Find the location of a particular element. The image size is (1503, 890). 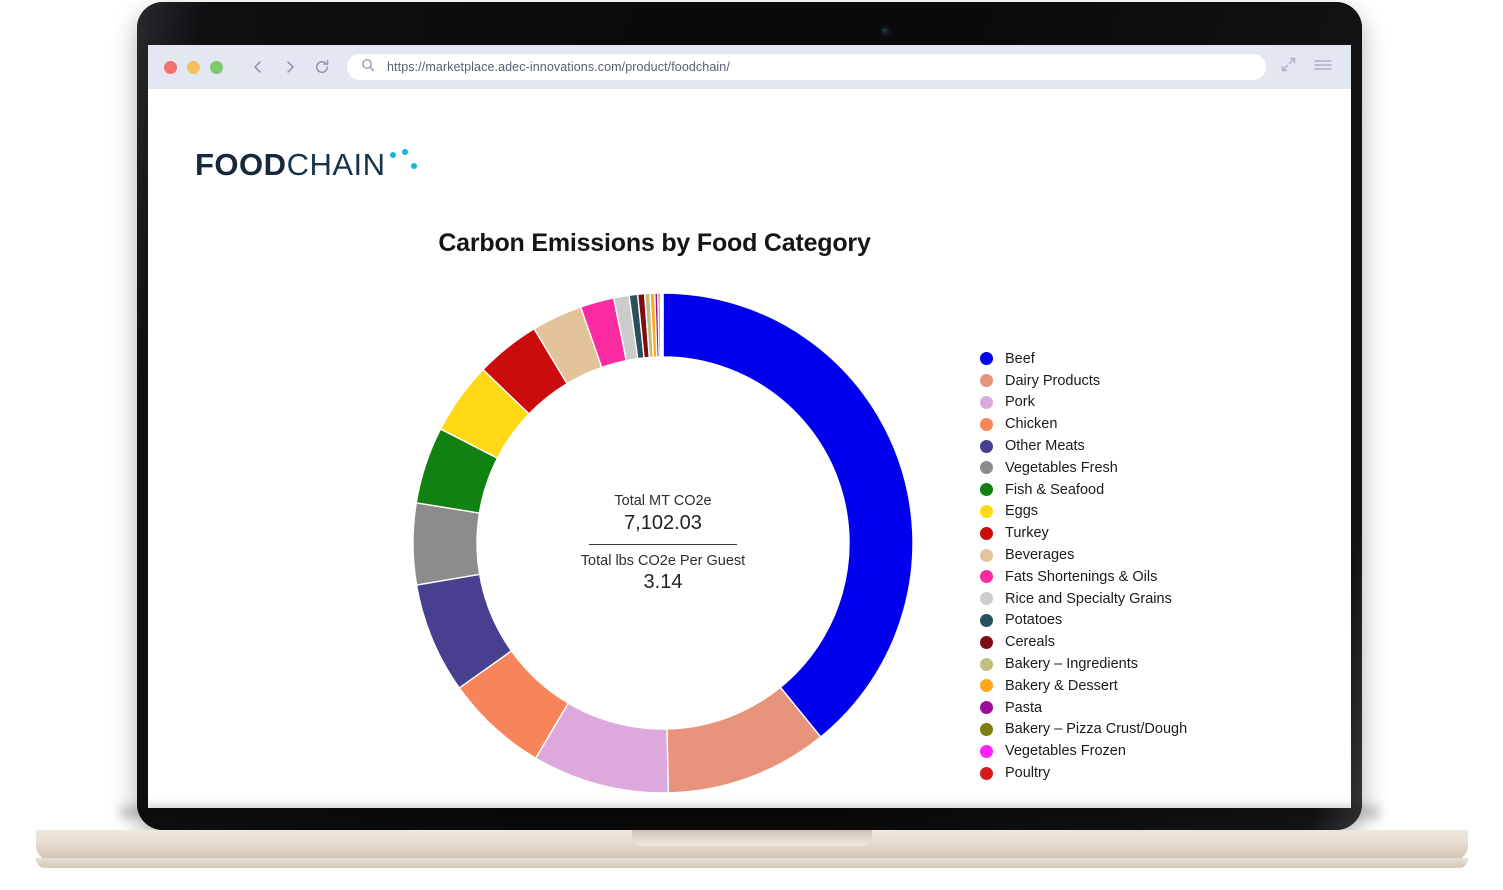

legend-label: Vegetables Frozen is located at coordinates (1065, 751).